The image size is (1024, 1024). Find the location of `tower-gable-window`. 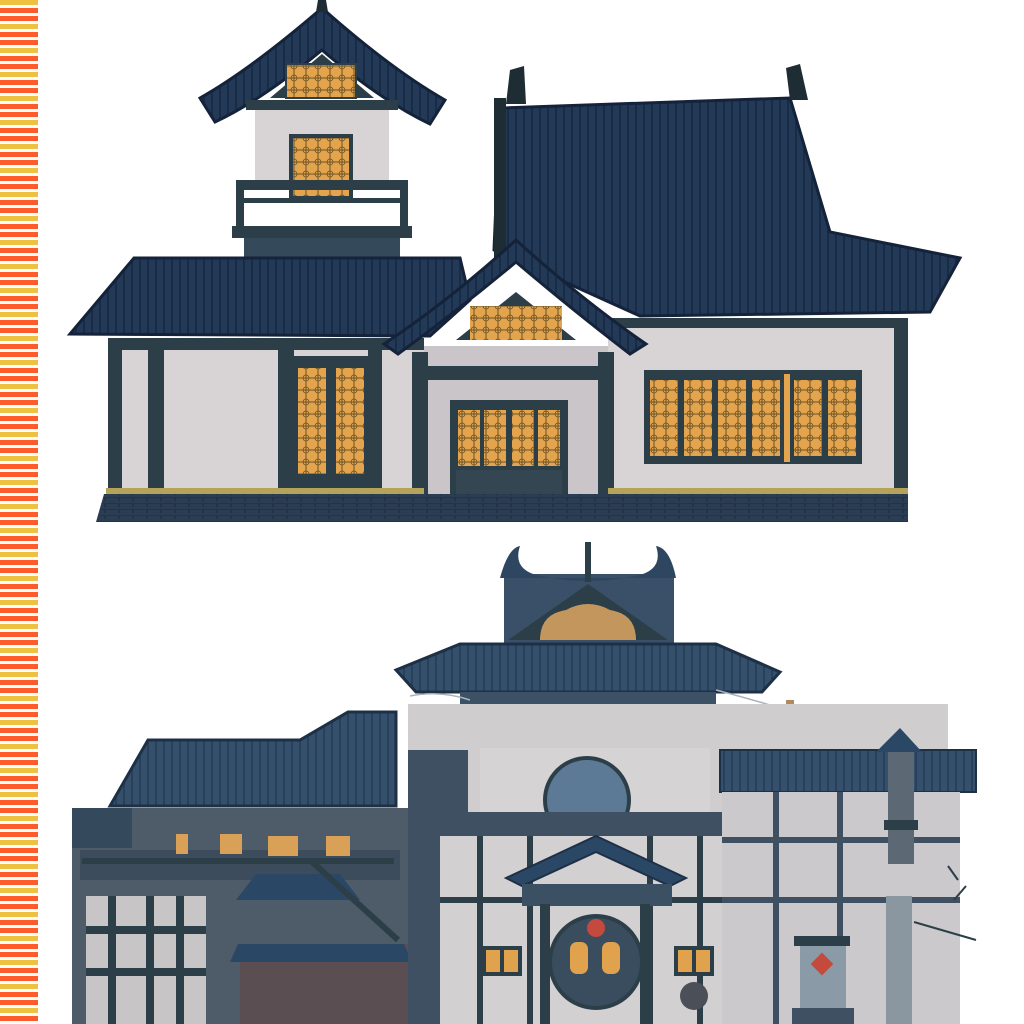

tower-gable-window is located at coordinates (321, 81).